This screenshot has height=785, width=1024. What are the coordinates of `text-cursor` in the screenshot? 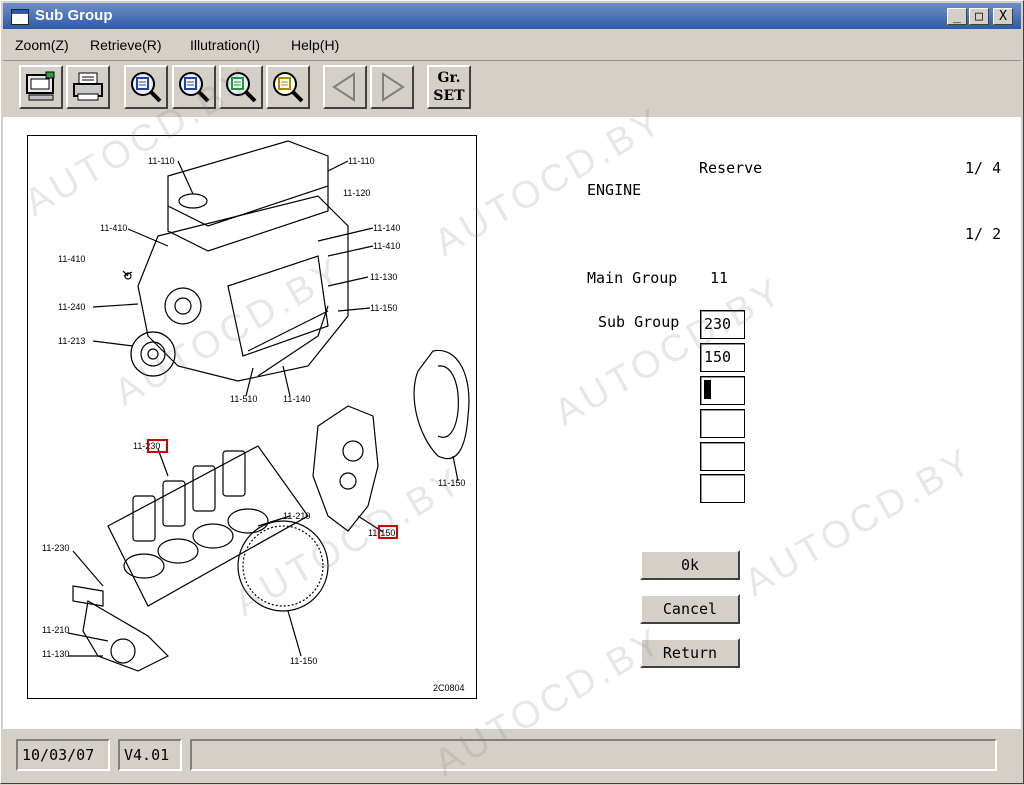 It's located at (707, 389).